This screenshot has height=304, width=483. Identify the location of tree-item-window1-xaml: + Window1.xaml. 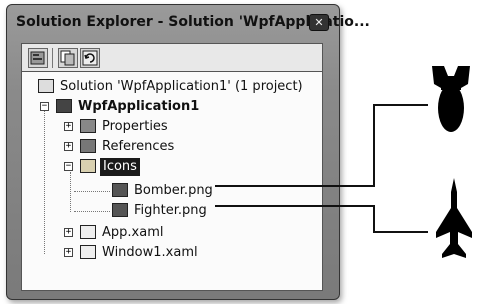
(182, 253).